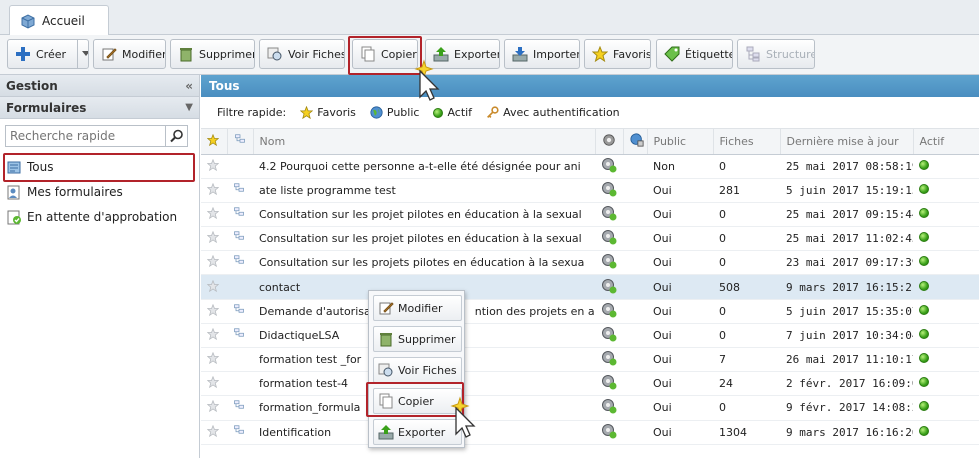 The height and width of the screenshot is (458, 979). What do you see at coordinates (776, 54) in the screenshot?
I see `structure-button: Structure` at bounding box center [776, 54].